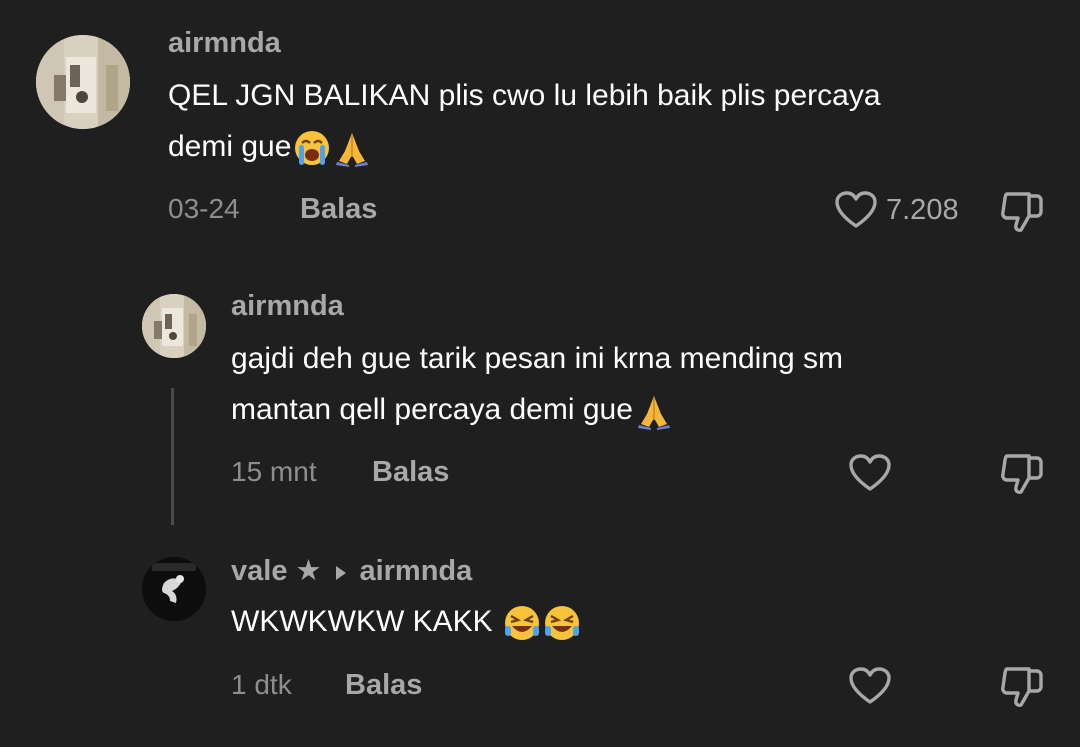  Describe the element at coordinates (351, 571) in the screenshot. I see `reply-username-row: vale ★ airmnda` at that location.